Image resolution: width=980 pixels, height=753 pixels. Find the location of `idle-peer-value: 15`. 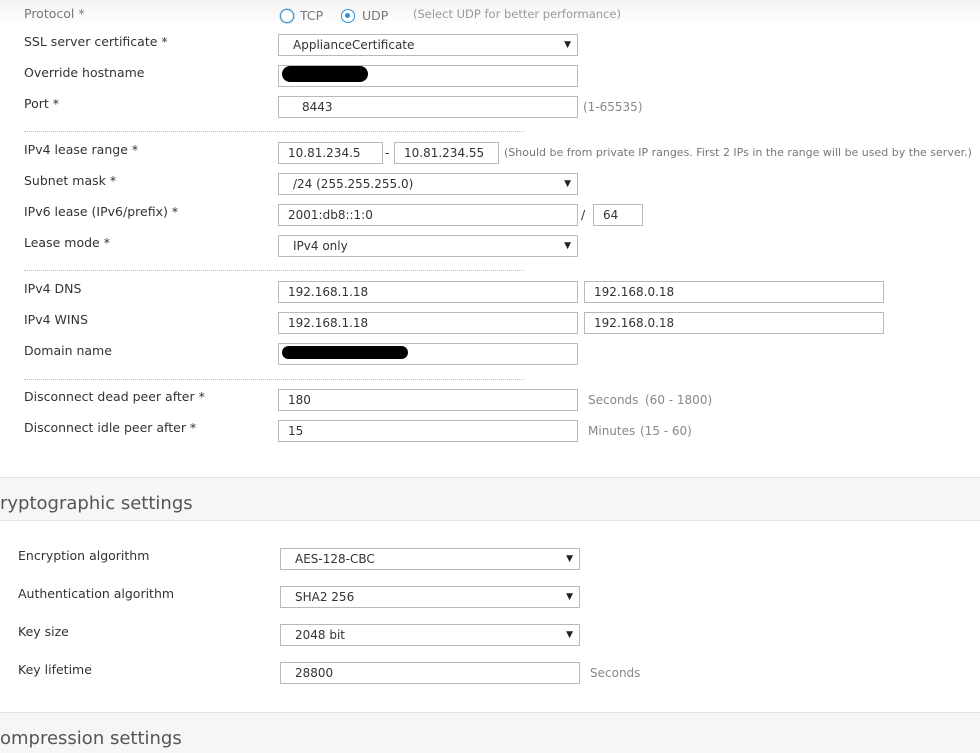

idle-peer-value: 15 is located at coordinates (296, 431).